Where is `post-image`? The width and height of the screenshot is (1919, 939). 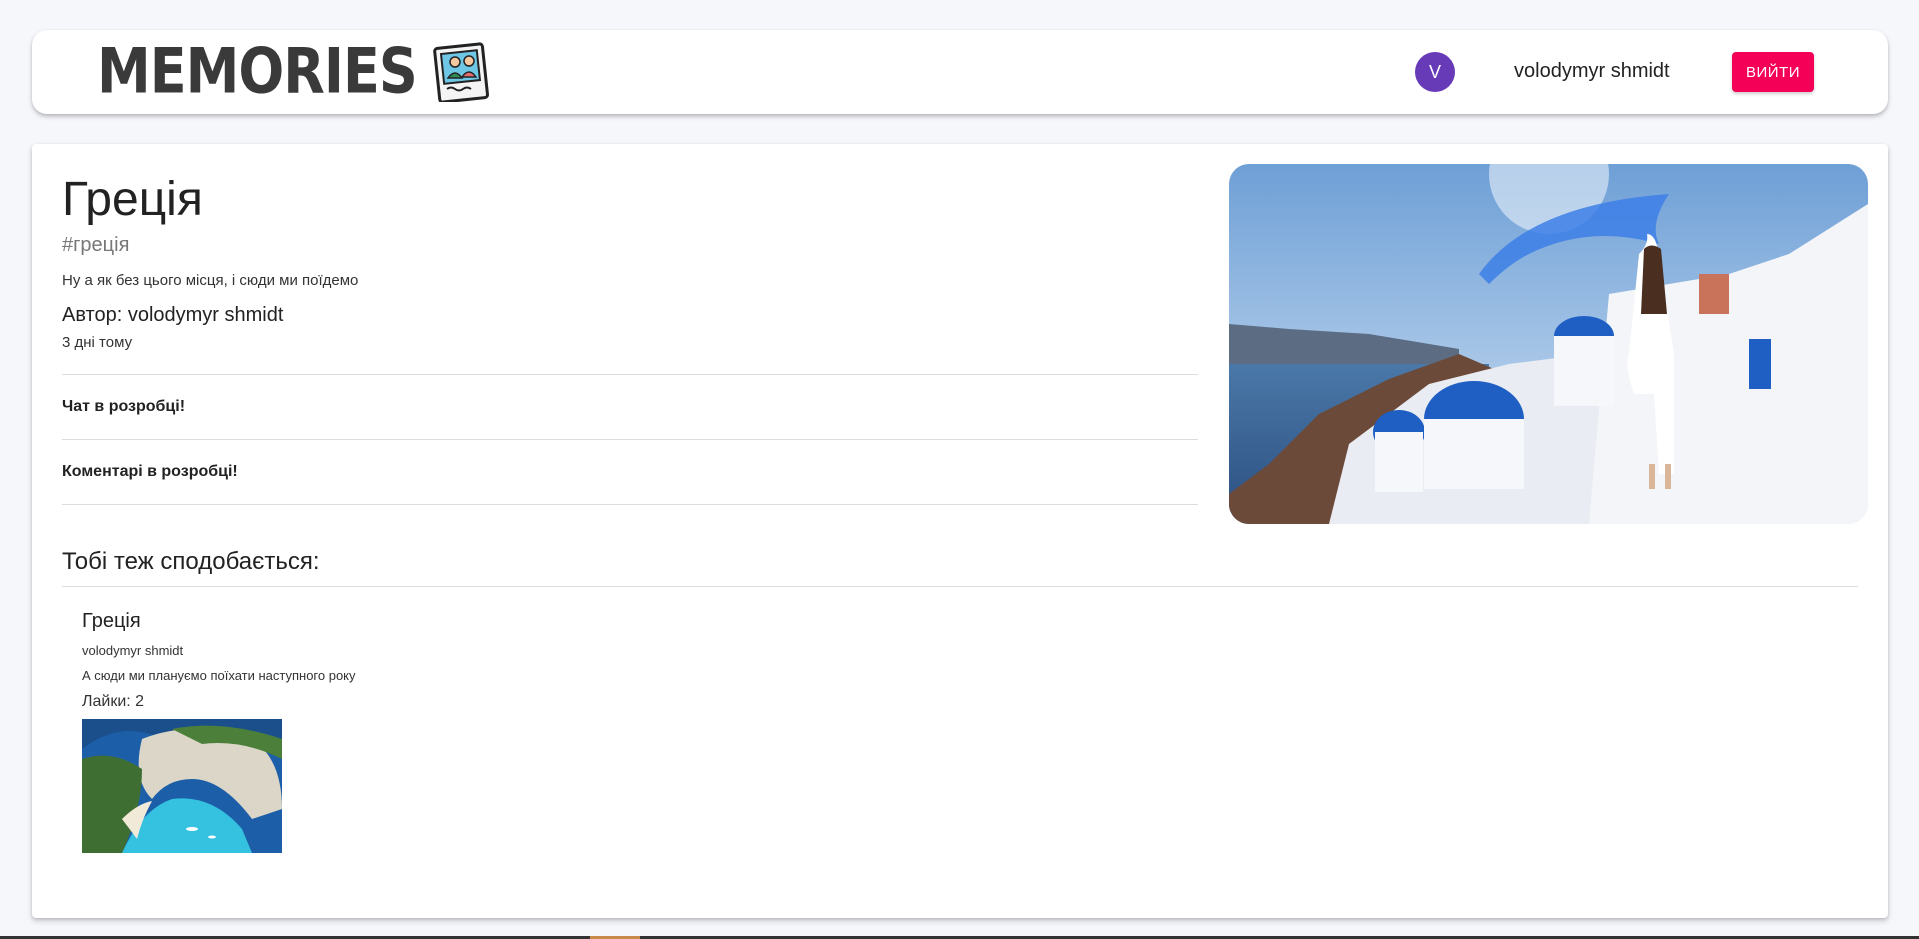
post-image is located at coordinates (1548, 344).